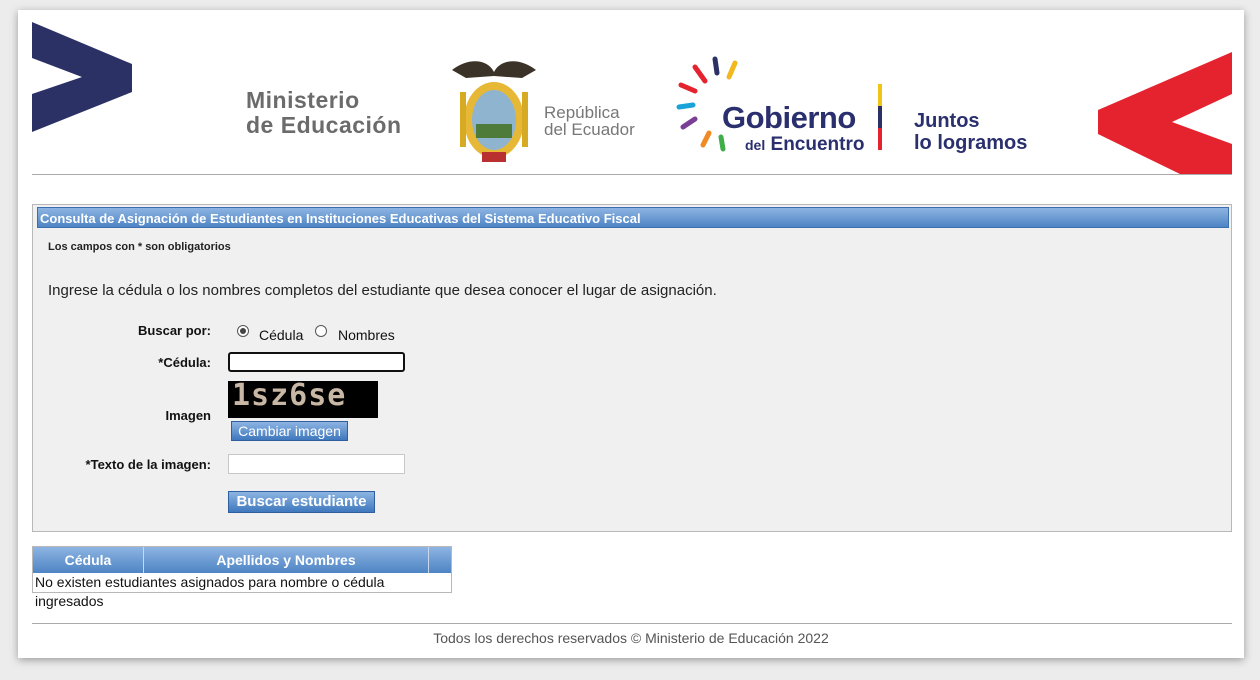 Image resolution: width=1260 pixels, height=680 pixels. What do you see at coordinates (316, 362) in the screenshot?
I see `cedula-input` at bounding box center [316, 362].